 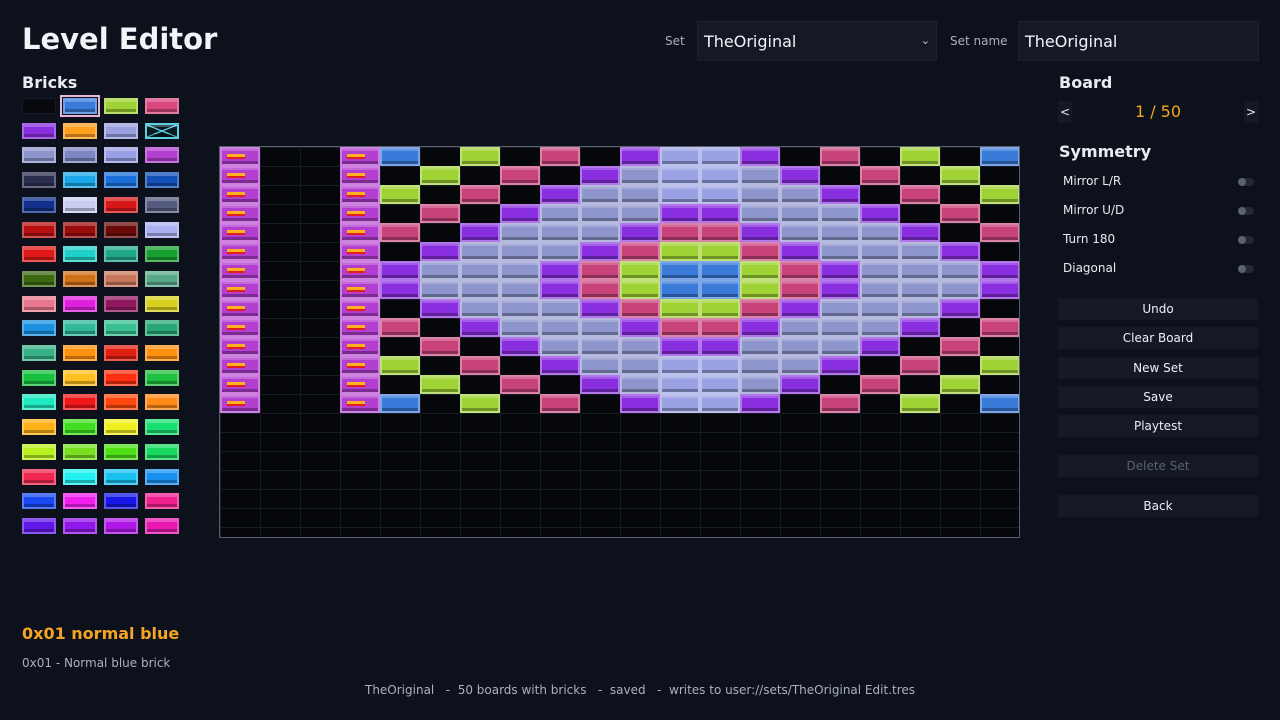 What do you see at coordinates (1158, 397) in the screenshot?
I see `save-button: Save` at bounding box center [1158, 397].